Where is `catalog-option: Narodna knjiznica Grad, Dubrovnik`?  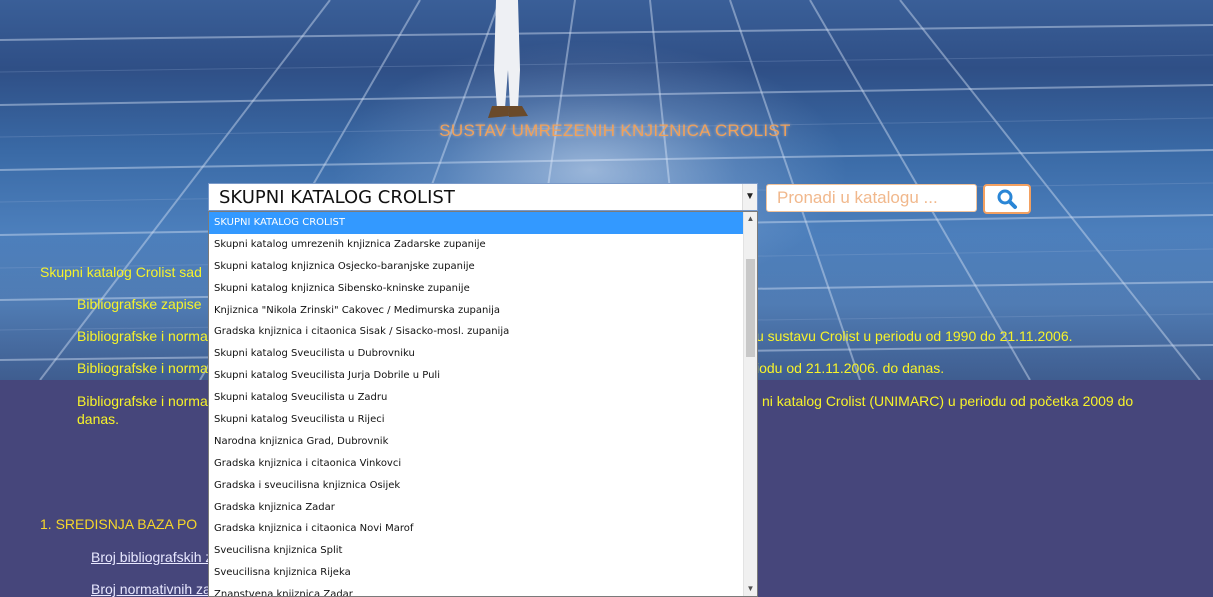 catalog-option: Narodna knjiznica Grad, Dubrovnik is located at coordinates (476, 442).